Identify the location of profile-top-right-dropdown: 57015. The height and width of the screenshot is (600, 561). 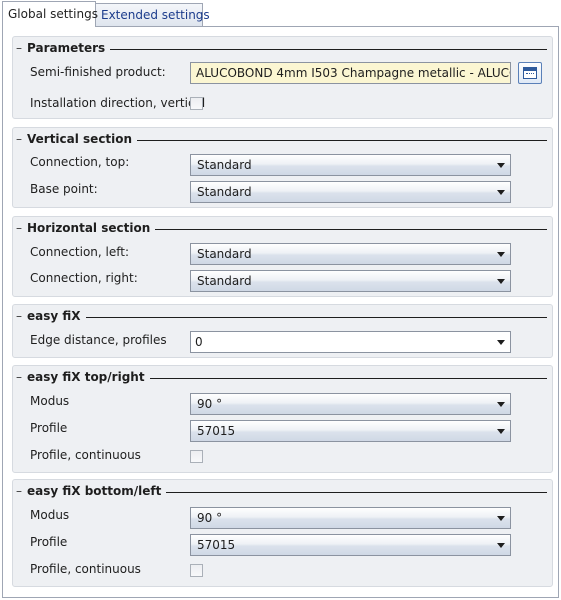
(350, 431).